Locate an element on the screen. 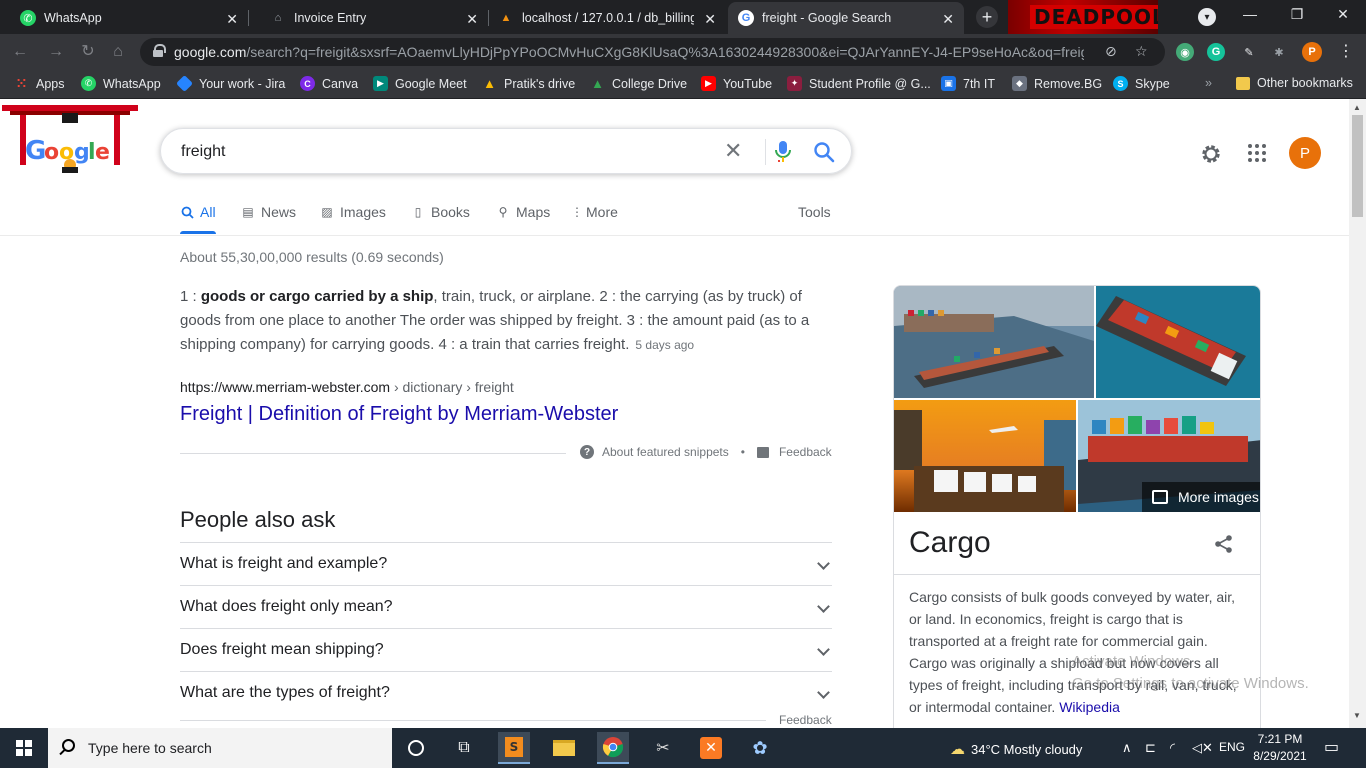  tab-invoice: ⌂ Invoice Entry ✕ is located at coordinates (369, 18).